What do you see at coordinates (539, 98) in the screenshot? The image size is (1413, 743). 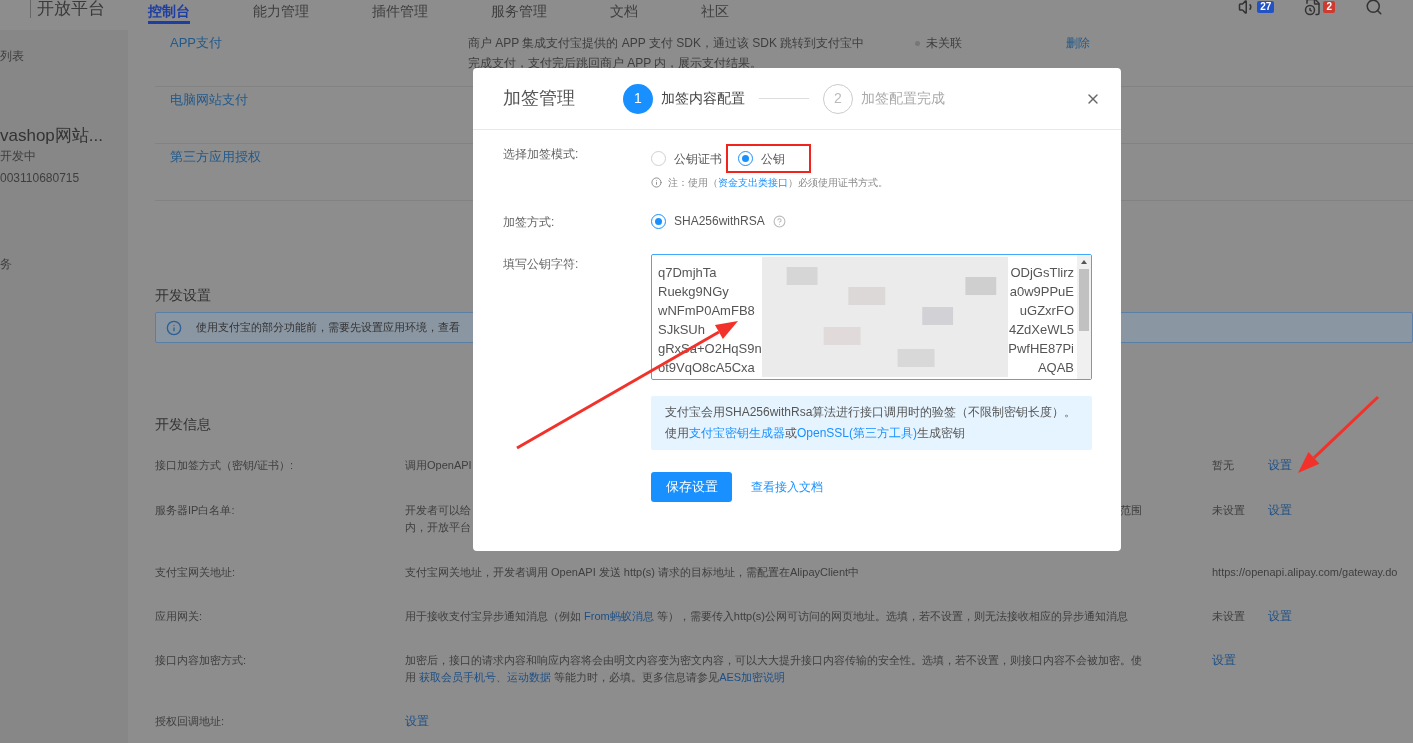 I see `dialog-title: 加签管理` at bounding box center [539, 98].